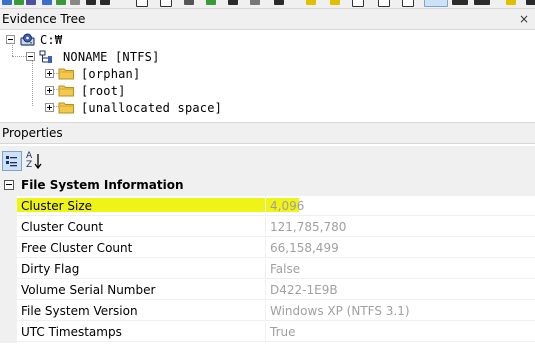 Image resolution: width=535 pixels, height=347 pixels. I want to click on categorized-view-button, so click(12, 161).